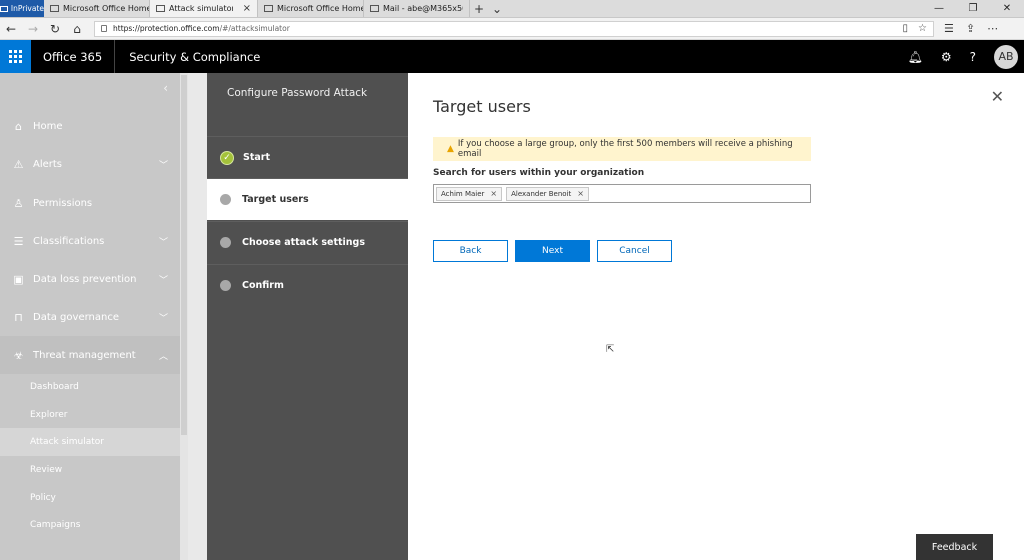  Describe the element at coordinates (634, 251) in the screenshot. I see `cancel-button: Cancel` at that location.